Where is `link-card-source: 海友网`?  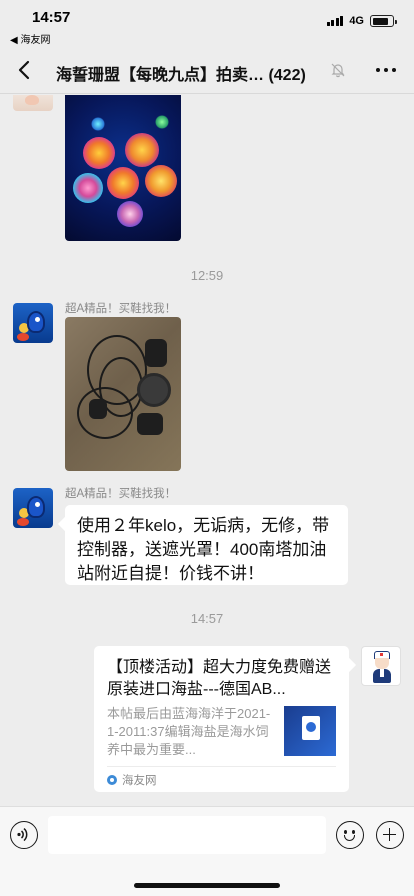
link-card-source: 海友网 is located at coordinates (132, 780).